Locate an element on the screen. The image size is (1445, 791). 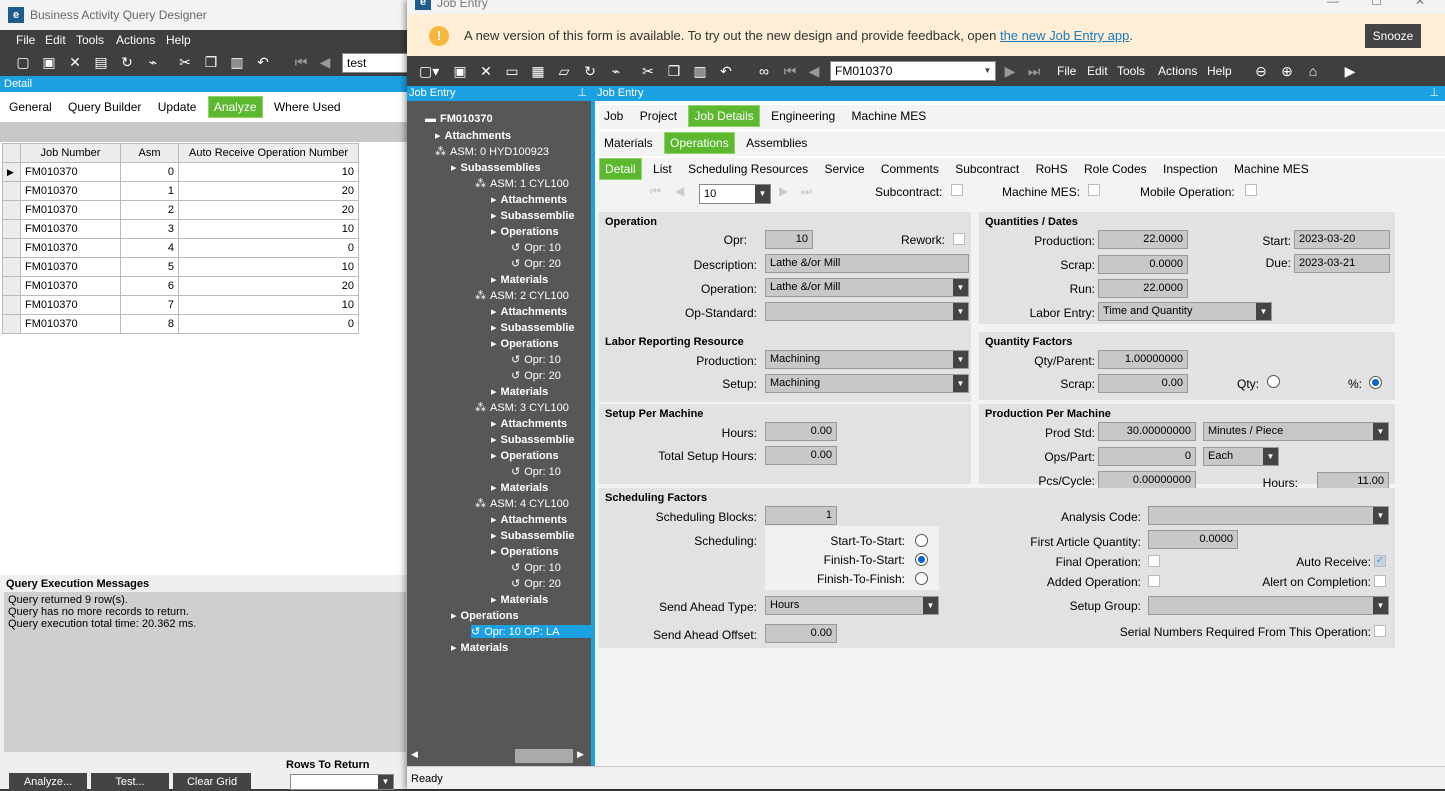
auto-receive-checkbox: ✓ is located at coordinates (1380, 561).